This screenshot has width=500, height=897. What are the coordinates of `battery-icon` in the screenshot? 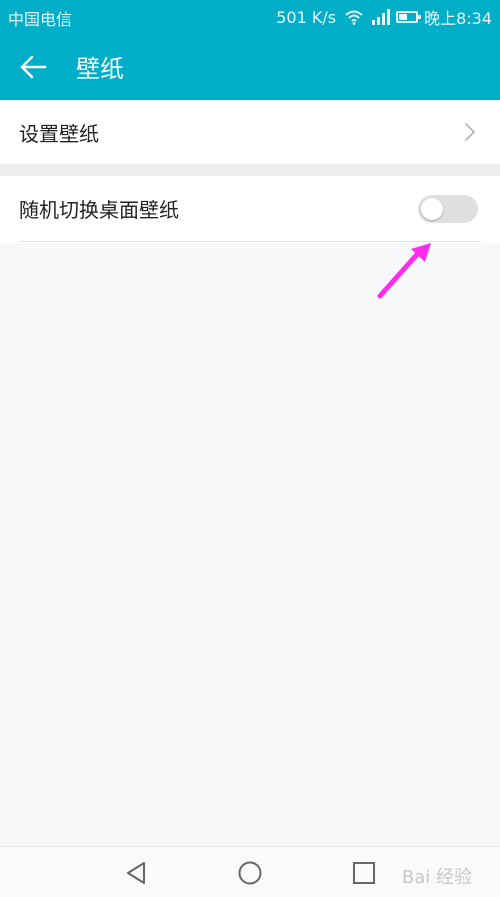 It's located at (409, 17).